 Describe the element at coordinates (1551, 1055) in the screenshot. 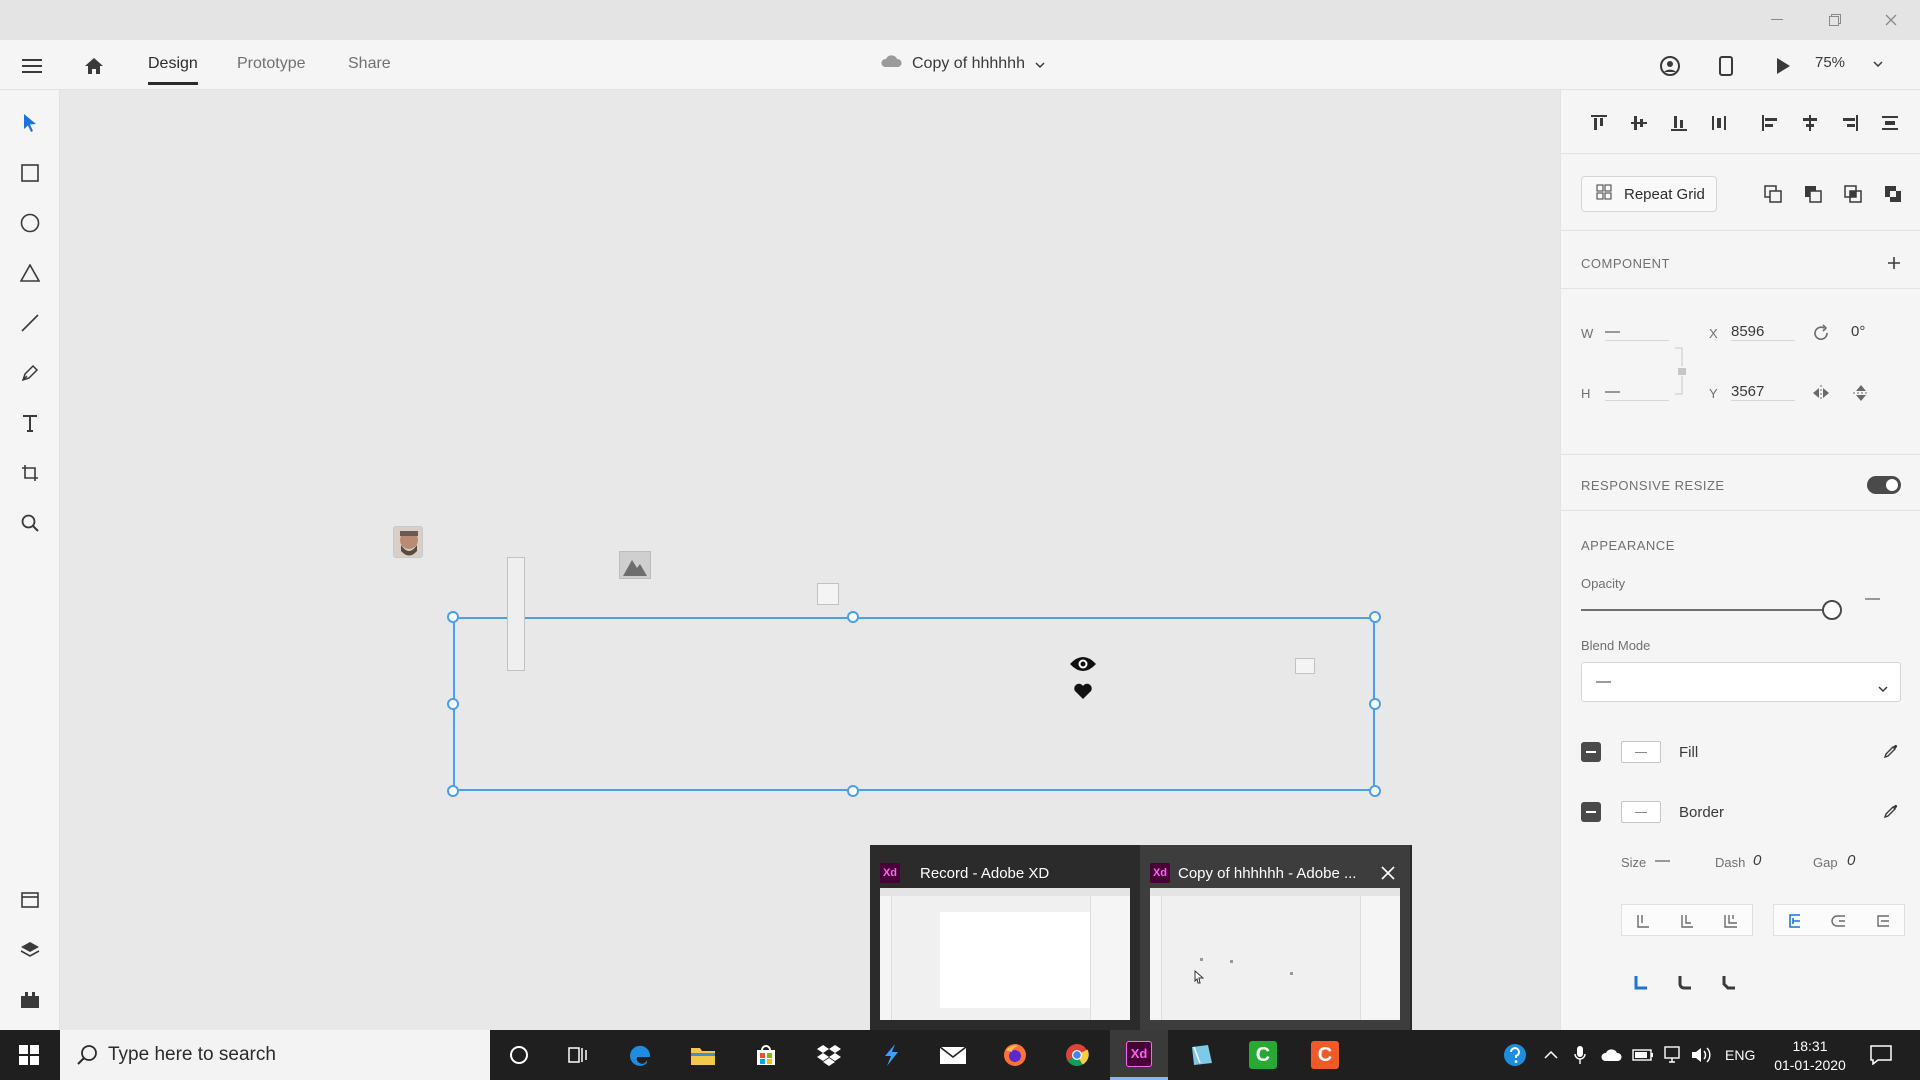

I see `chevron-up-icon` at that location.